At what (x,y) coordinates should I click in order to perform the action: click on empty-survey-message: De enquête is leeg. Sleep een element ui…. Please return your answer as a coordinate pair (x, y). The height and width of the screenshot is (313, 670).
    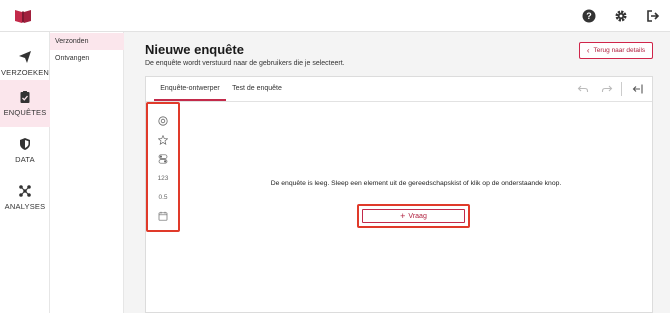
    Looking at the image, I should click on (416, 183).